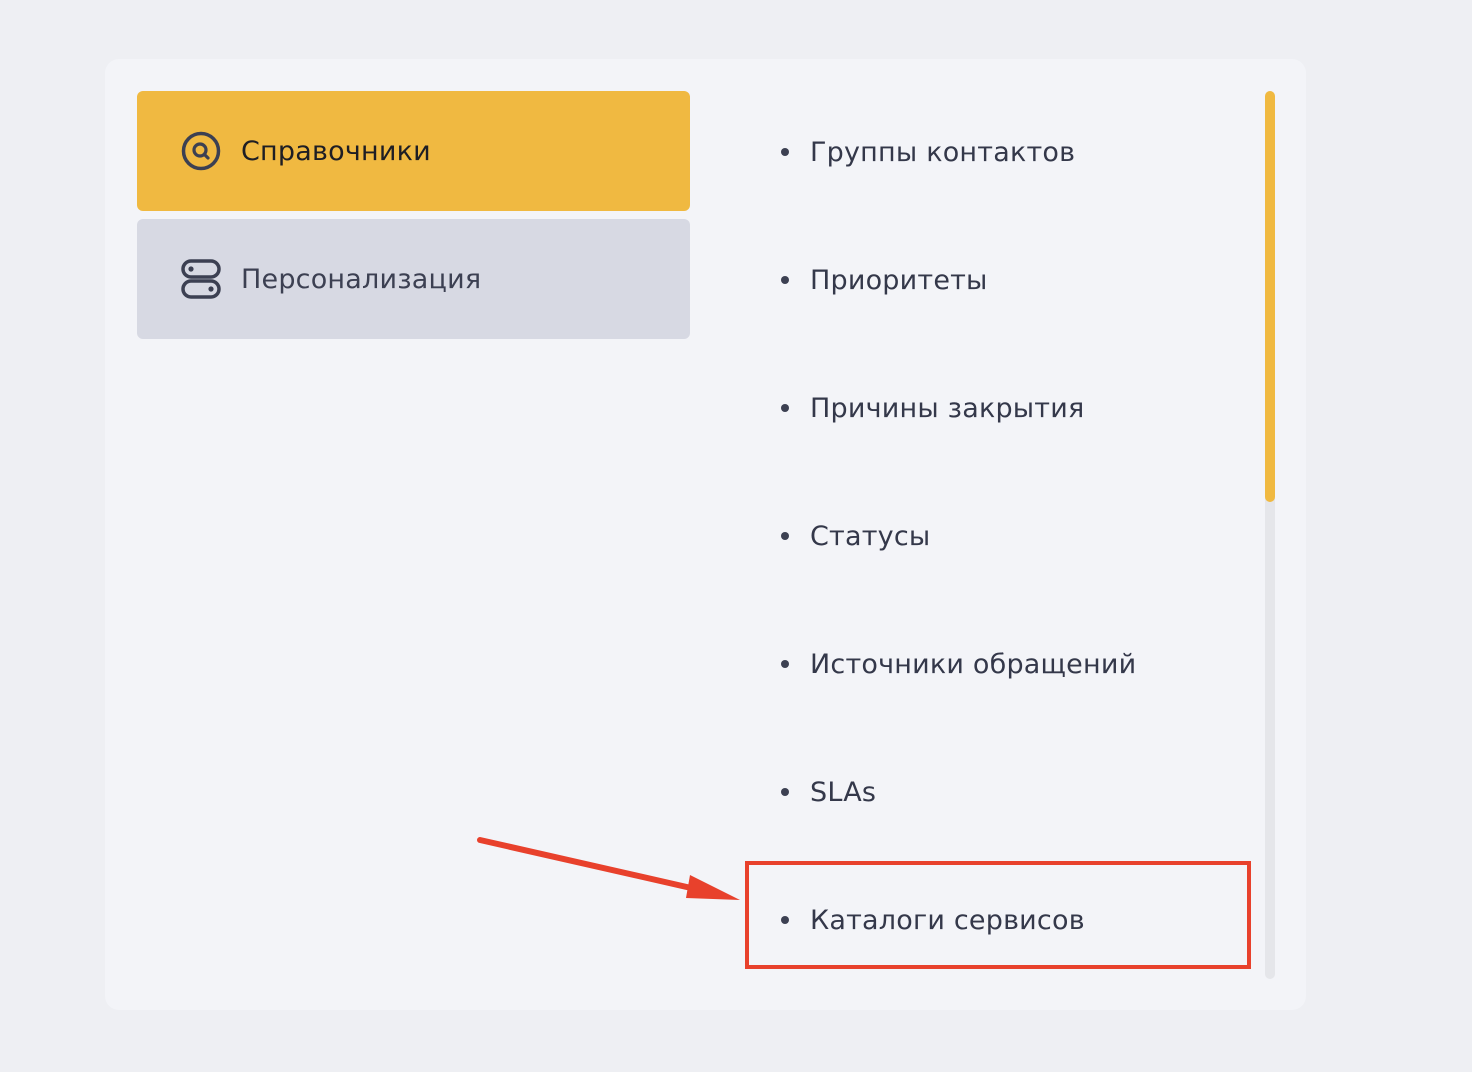 This screenshot has height=1072, width=1472. What do you see at coordinates (608, 868) in the screenshot?
I see `annotation-arrow` at bounding box center [608, 868].